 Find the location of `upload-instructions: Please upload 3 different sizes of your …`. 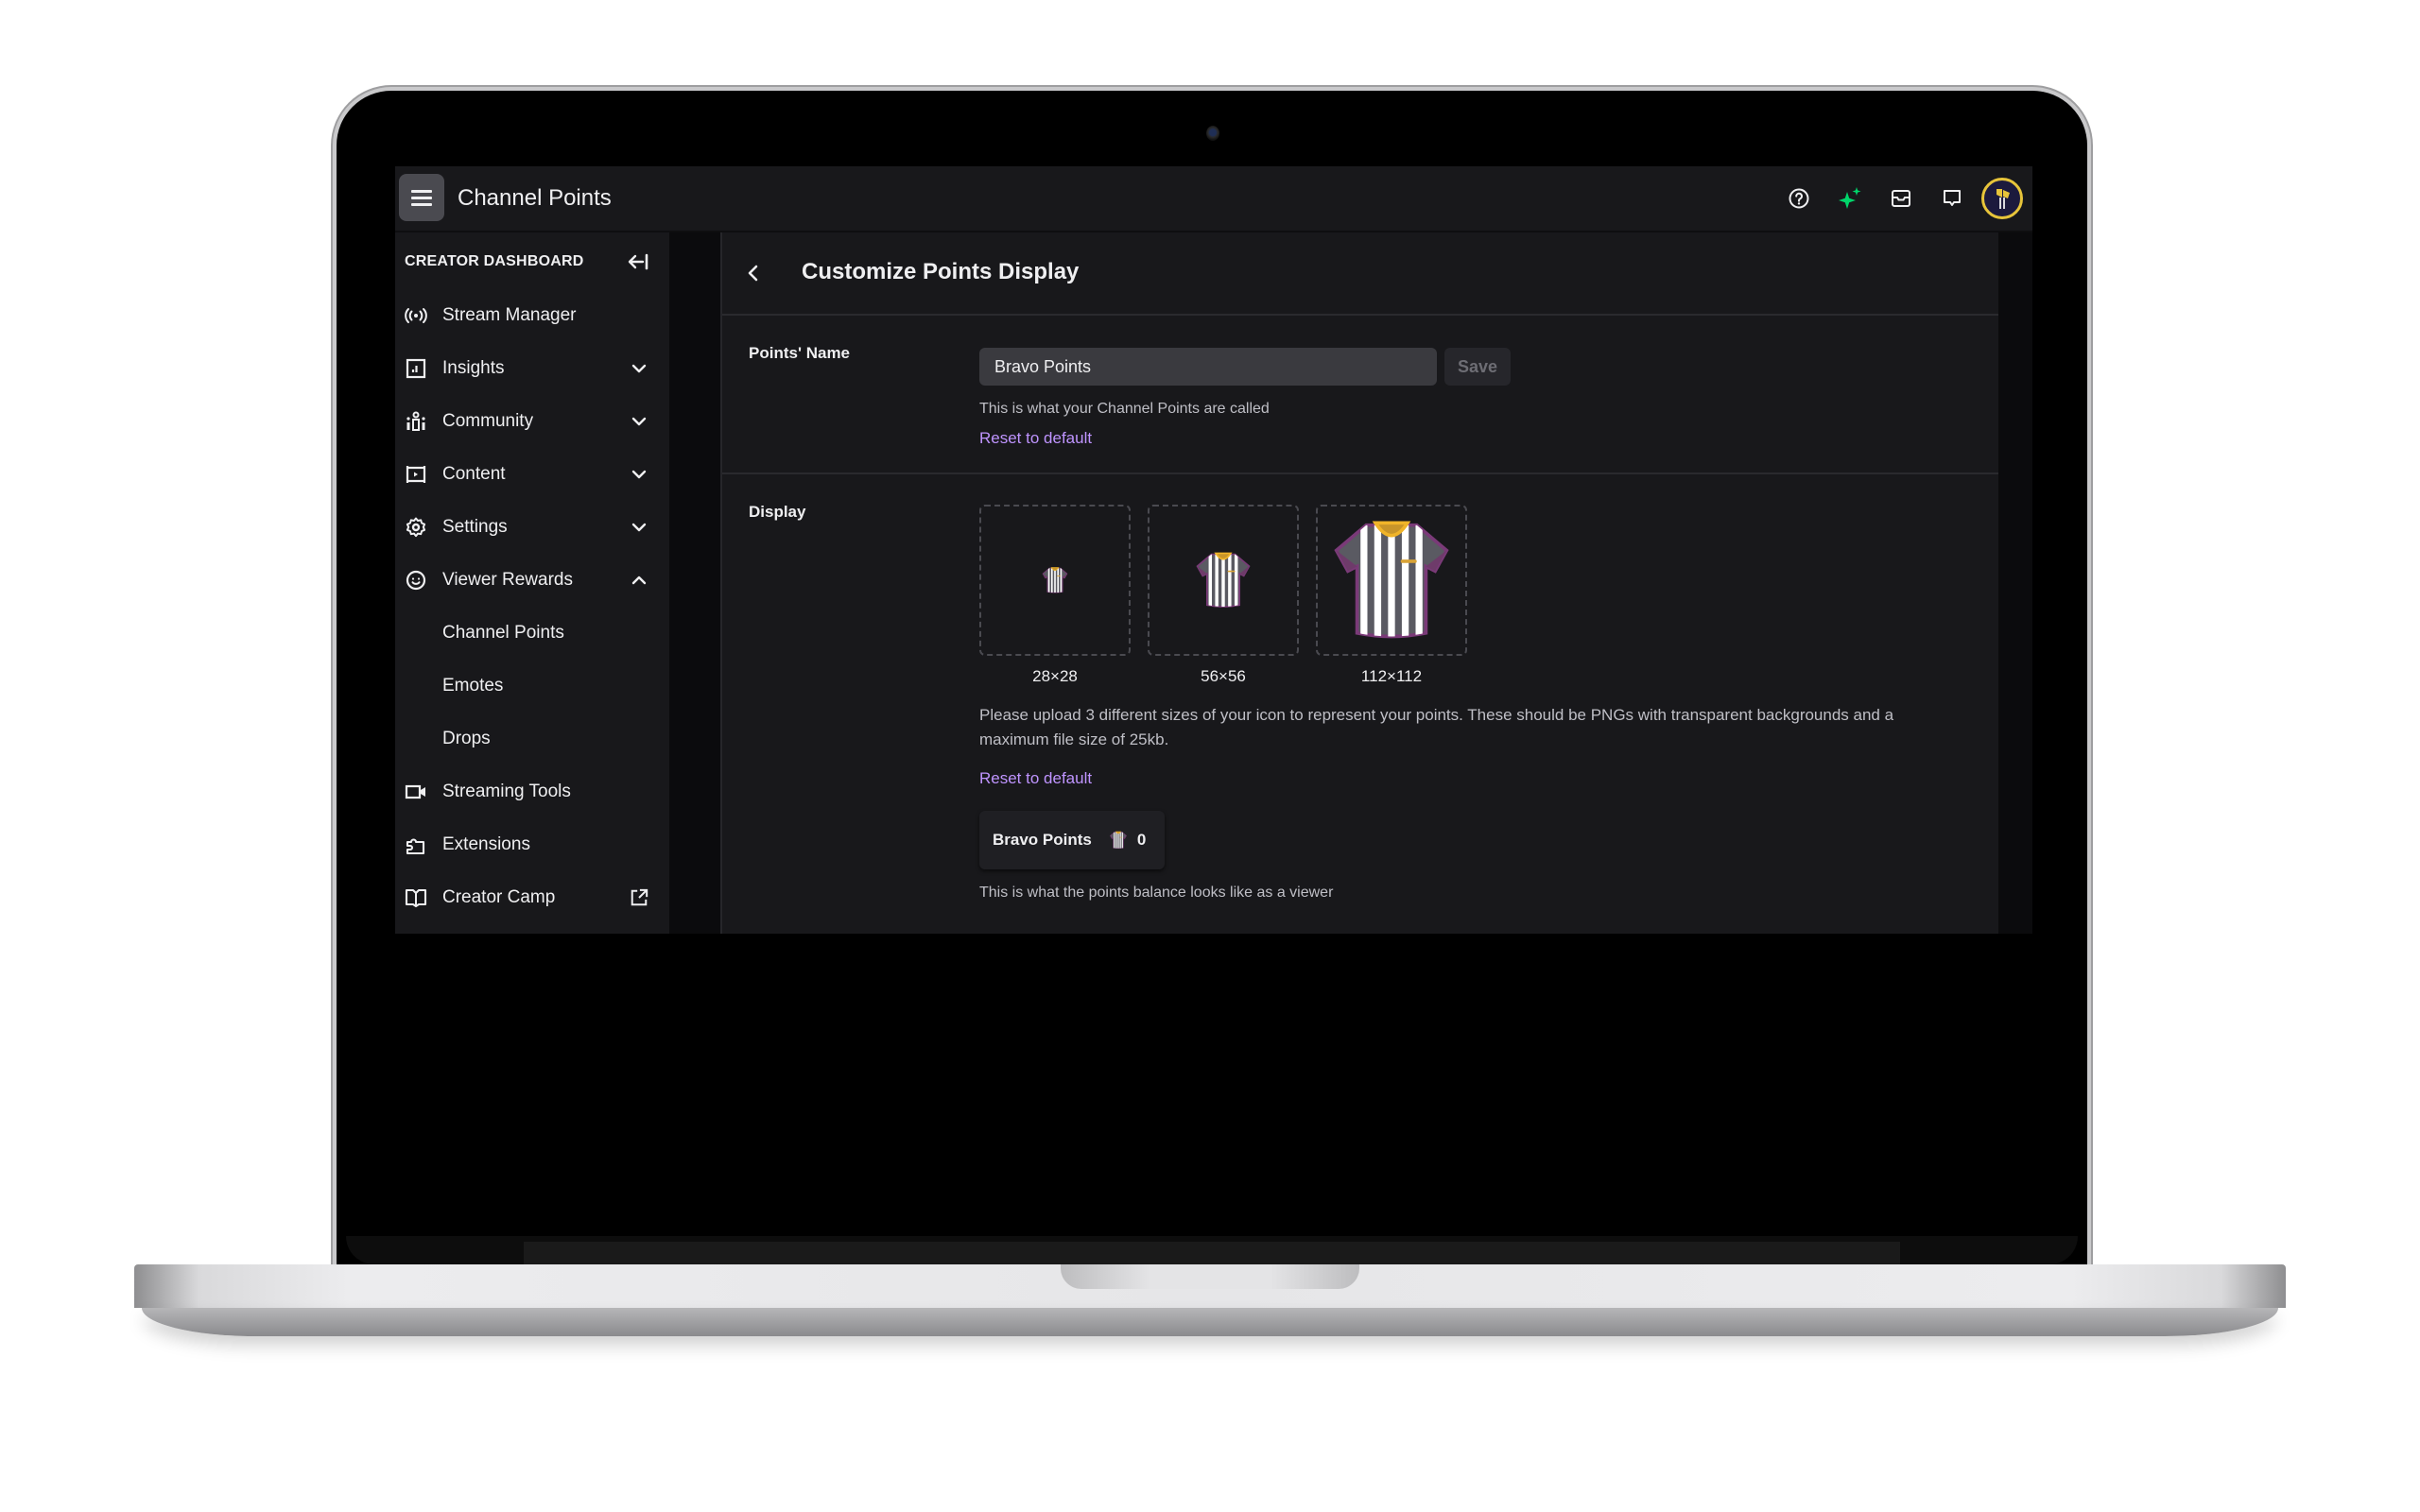

upload-instructions: Please upload 3 different sizes of your … is located at coordinates (1437, 727).